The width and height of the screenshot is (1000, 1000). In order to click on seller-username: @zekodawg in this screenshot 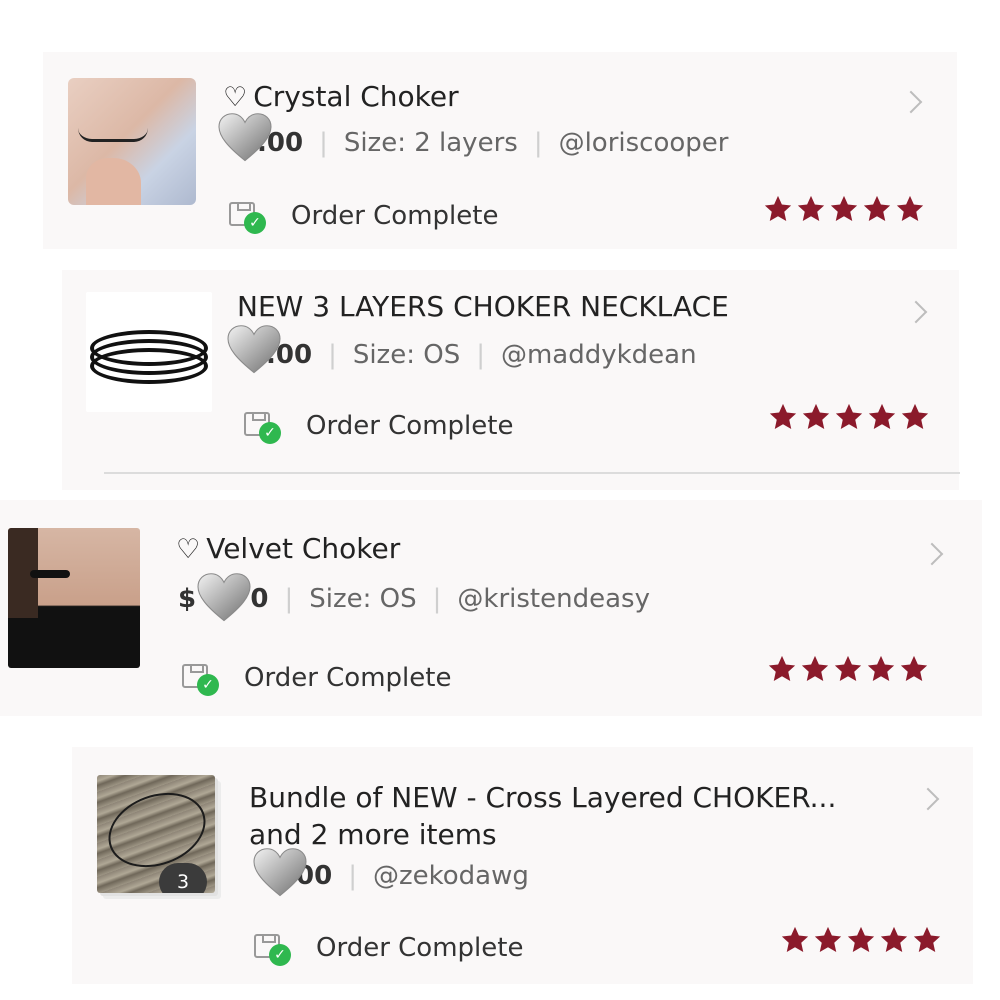, I will do `click(451, 876)`.